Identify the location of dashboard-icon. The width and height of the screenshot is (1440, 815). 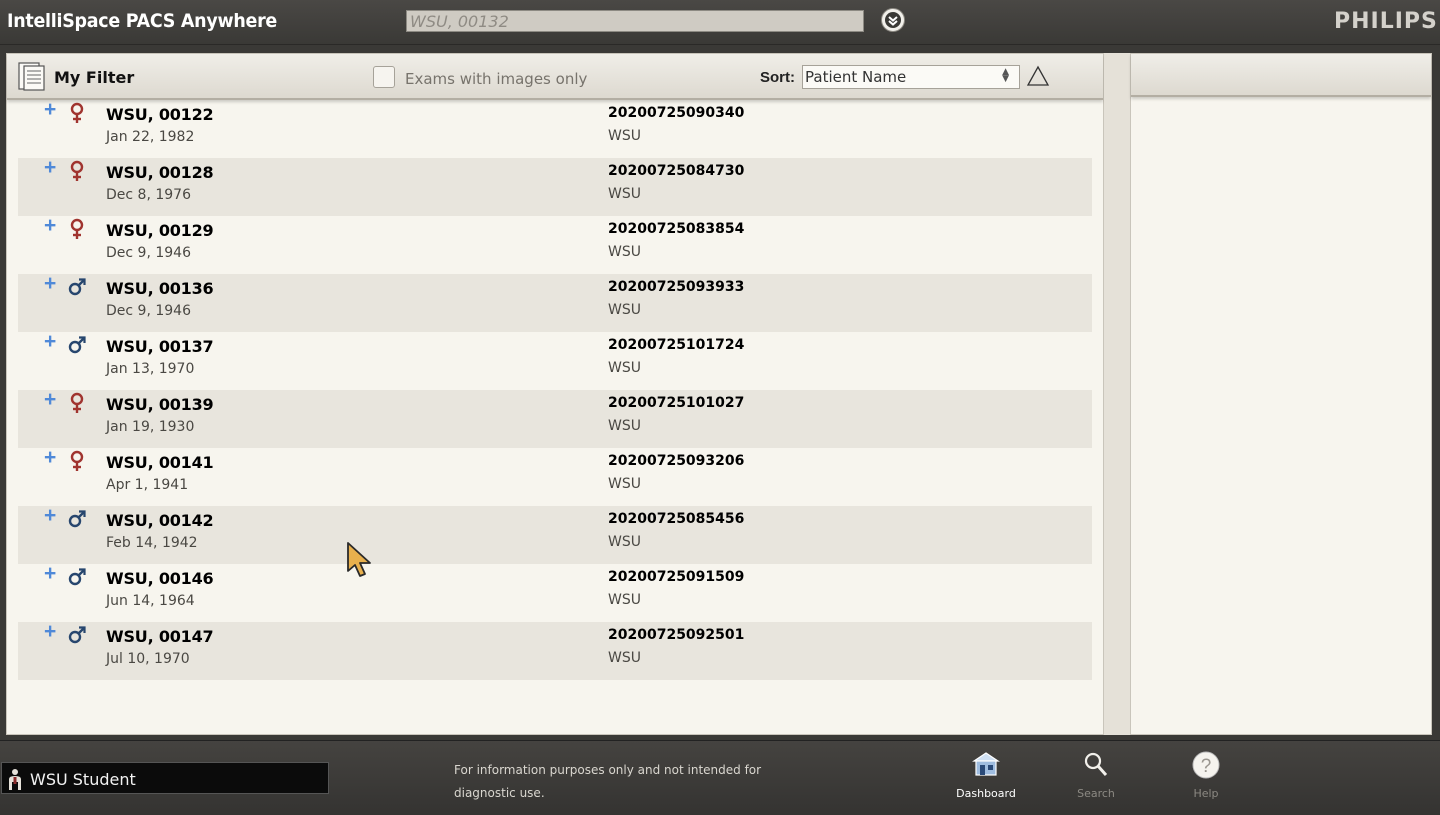
(986, 764).